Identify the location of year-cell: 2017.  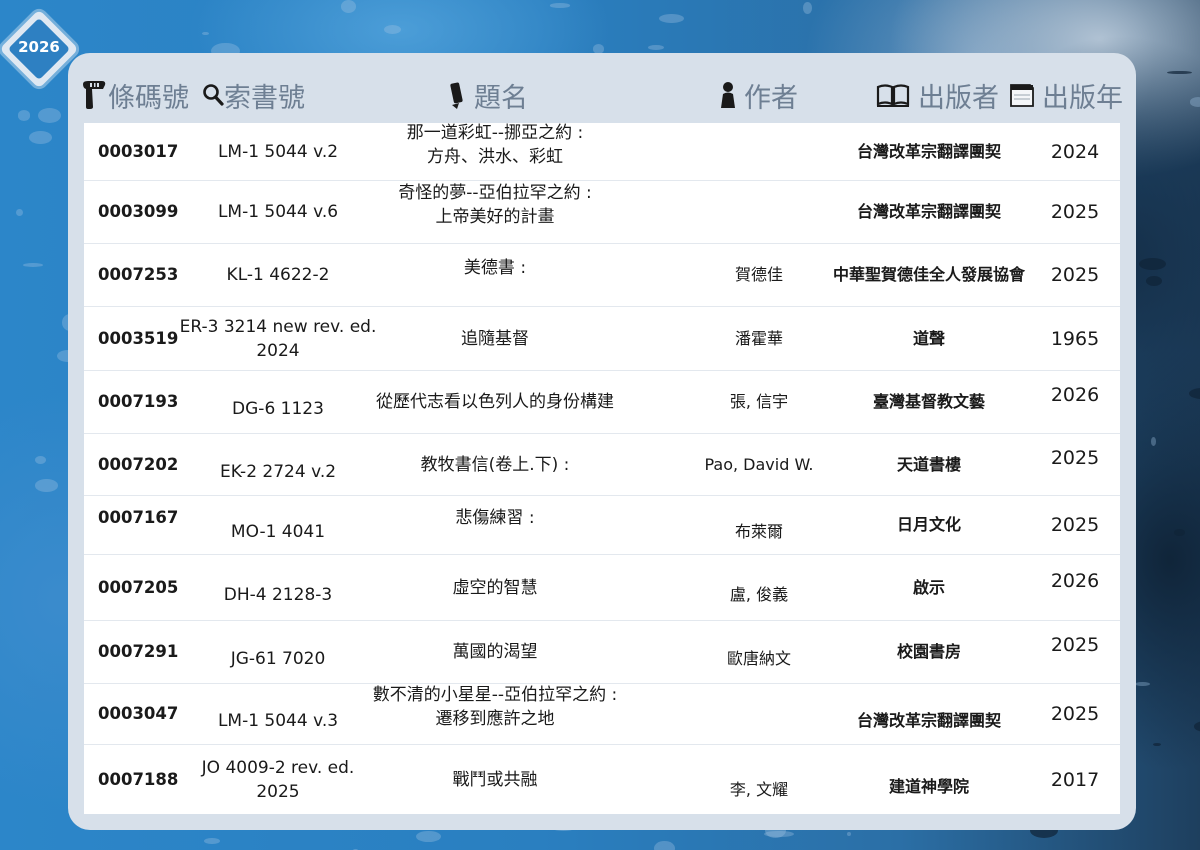
(1075, 779).